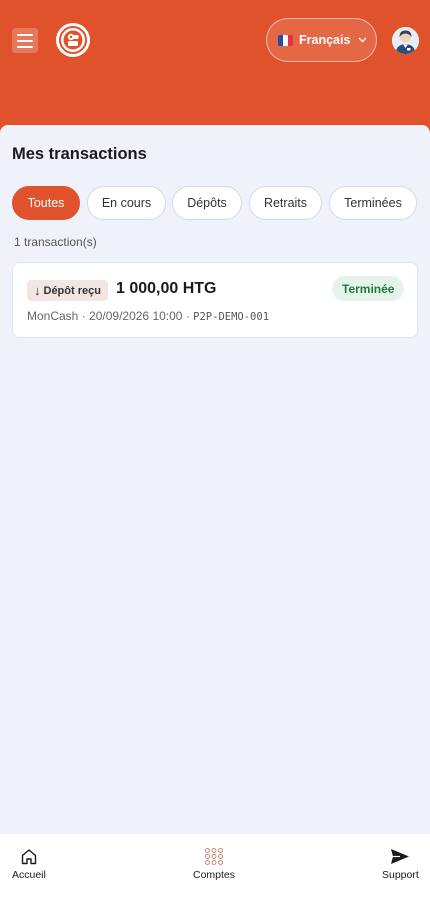 The height and width of the screenshot is (900, 430). What do you see at coordinates (207, 203) in the screenshot?
I see `filter-chip-deposits: Dépôts` at bounding box center [207, 203].